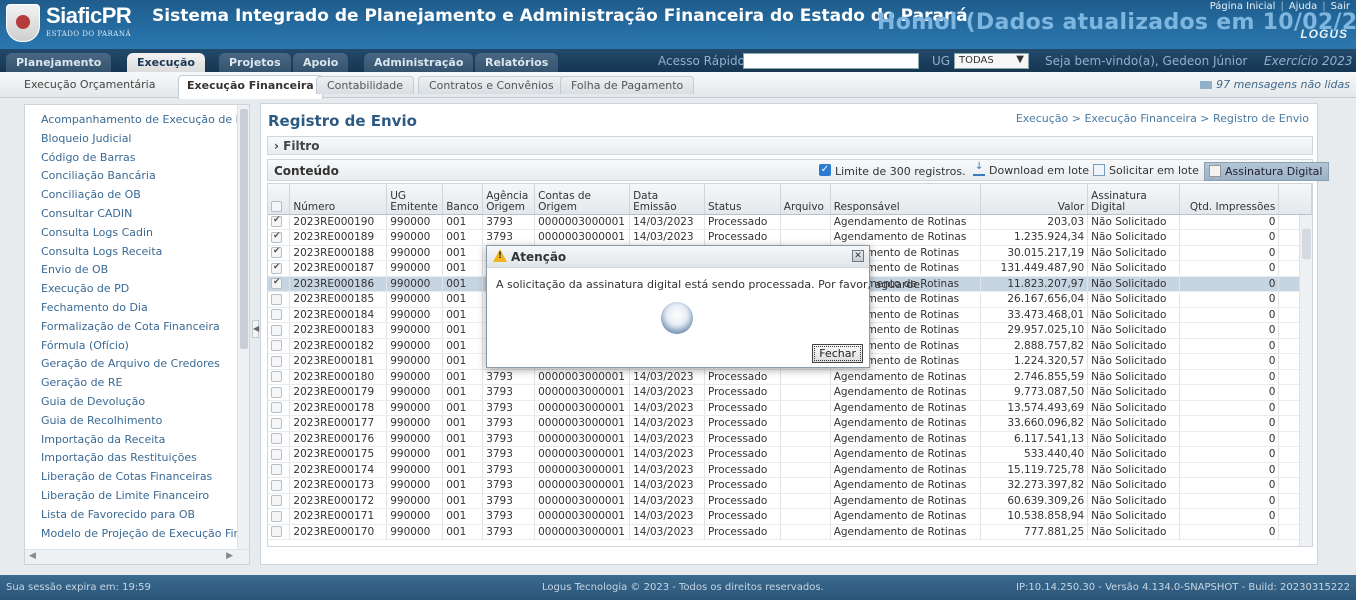 The image size is (1356, 600). Describe the element at coordinates (805, 199) in the screenshot. I see `col-arquivo: Arquivo` at that location.